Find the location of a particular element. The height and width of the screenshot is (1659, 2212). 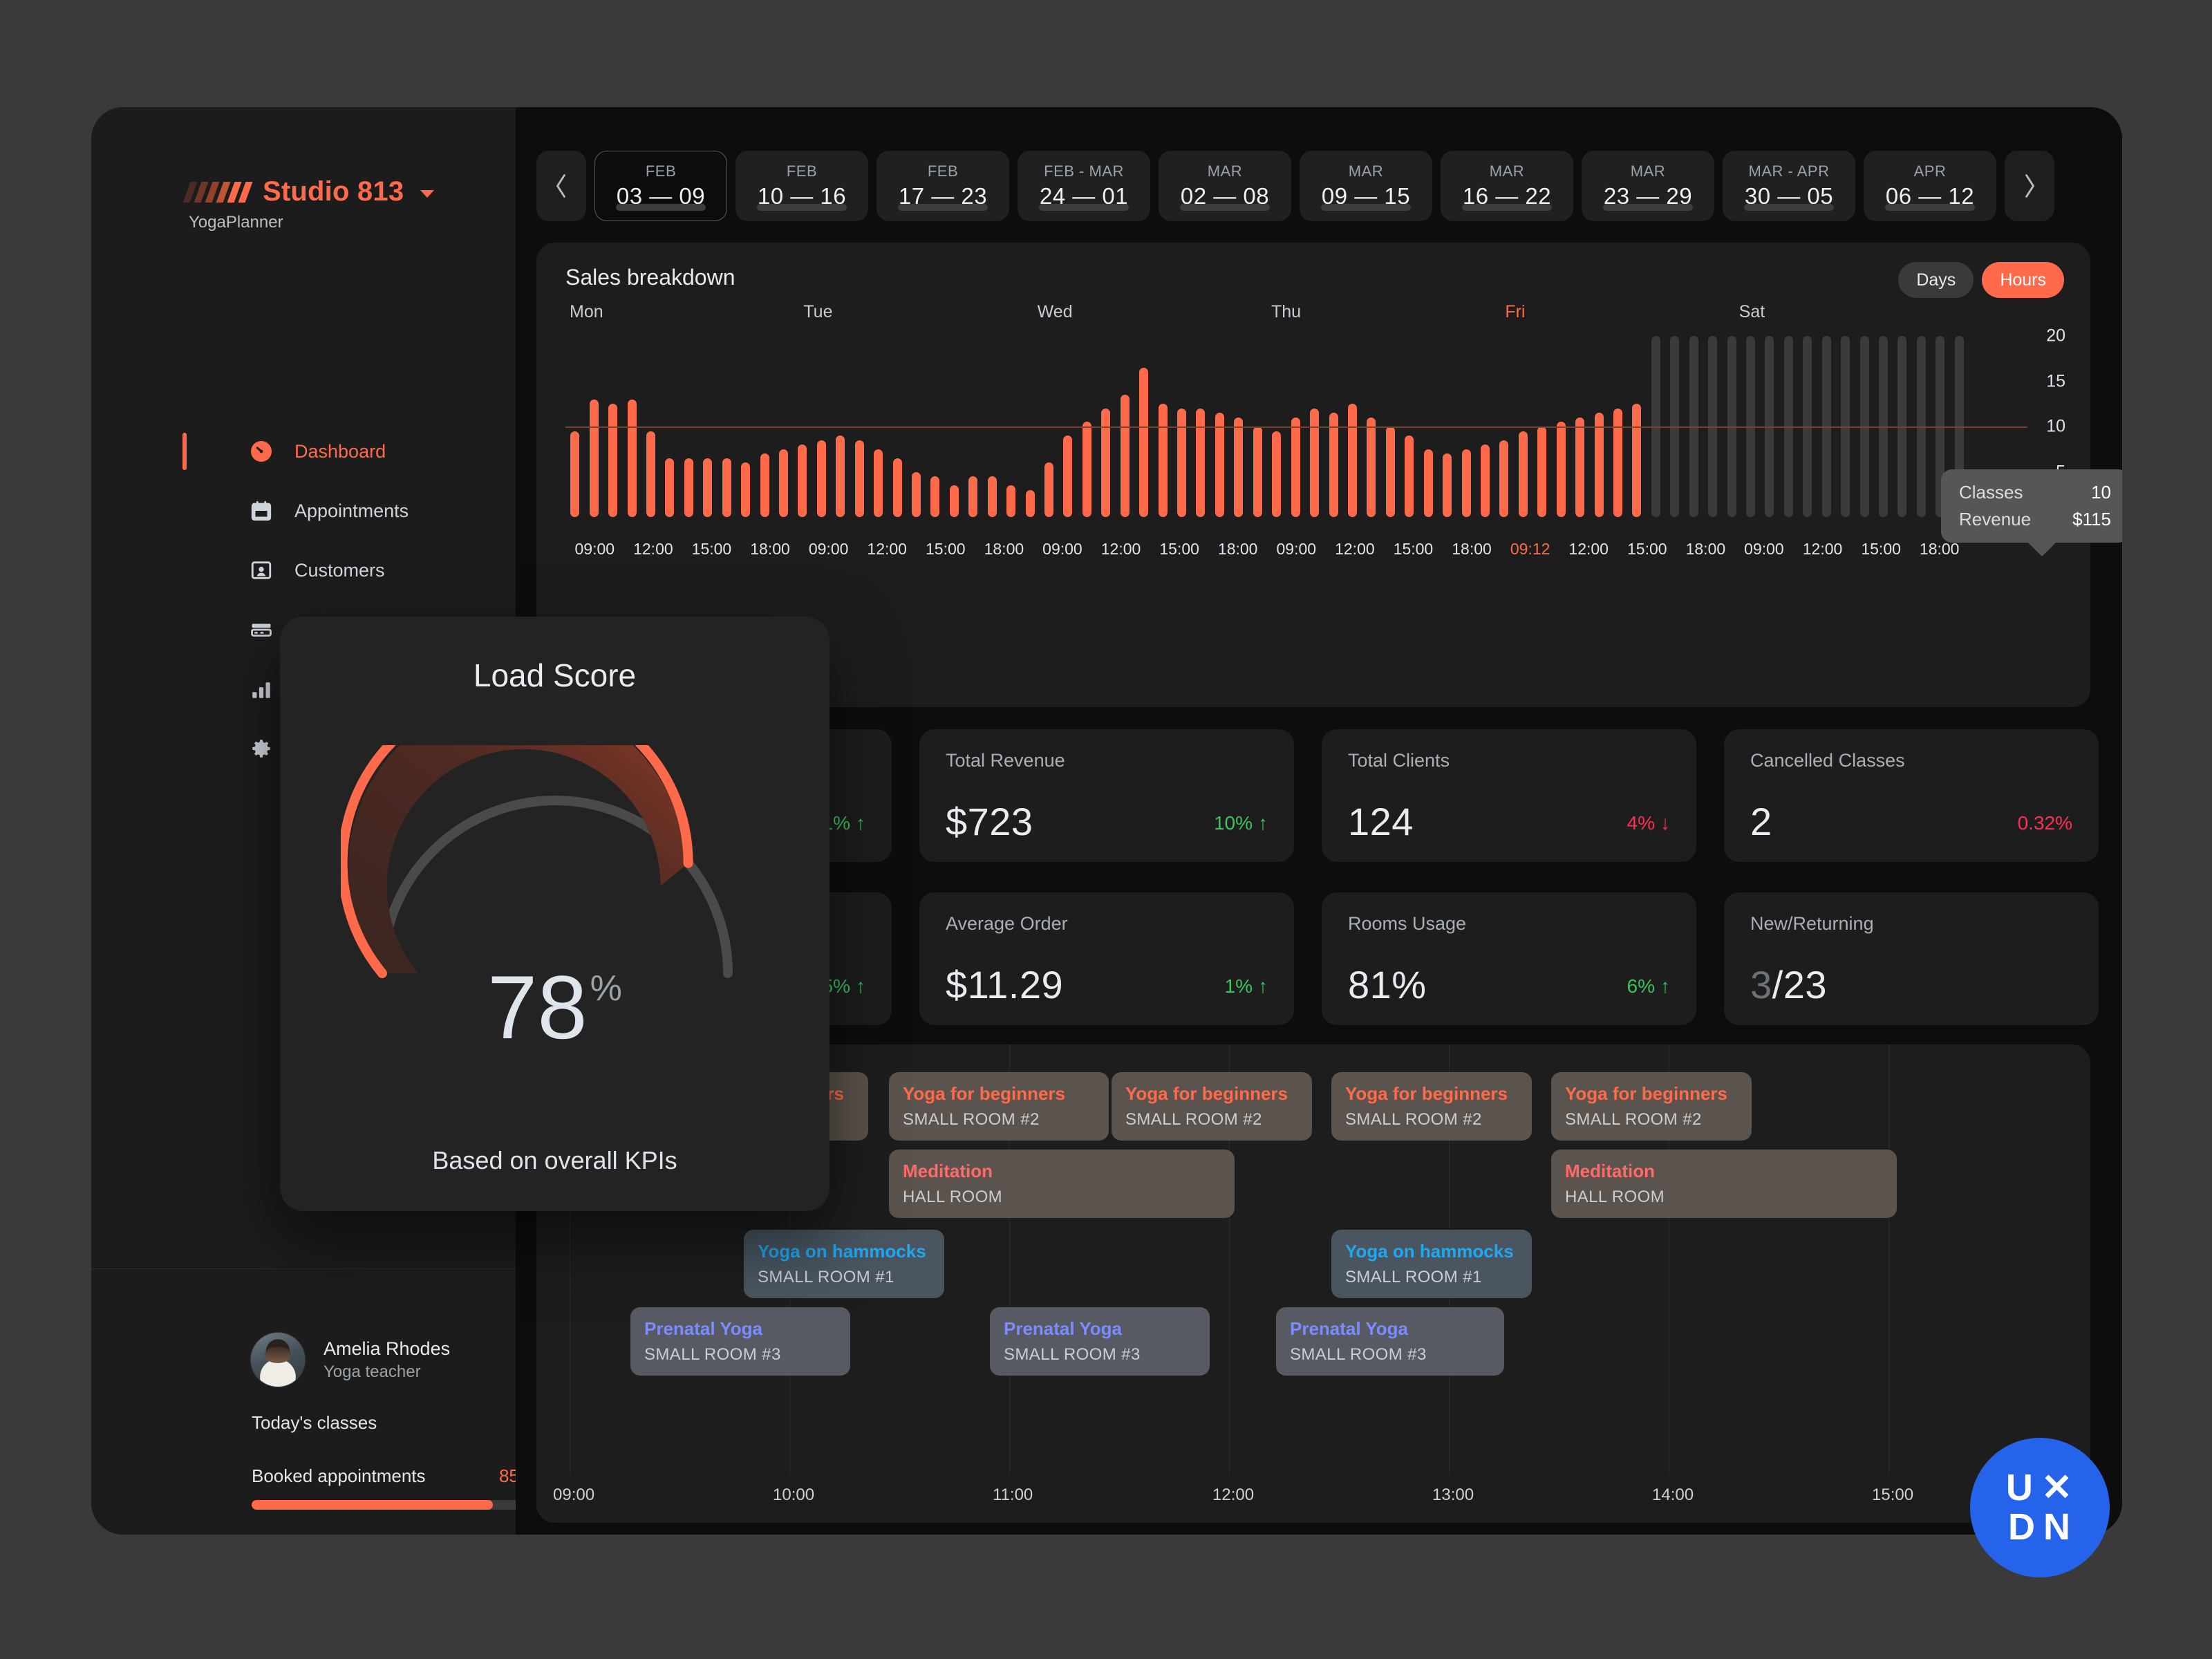

kpi-value: 3/23 is located at coordinates (1788, 985).